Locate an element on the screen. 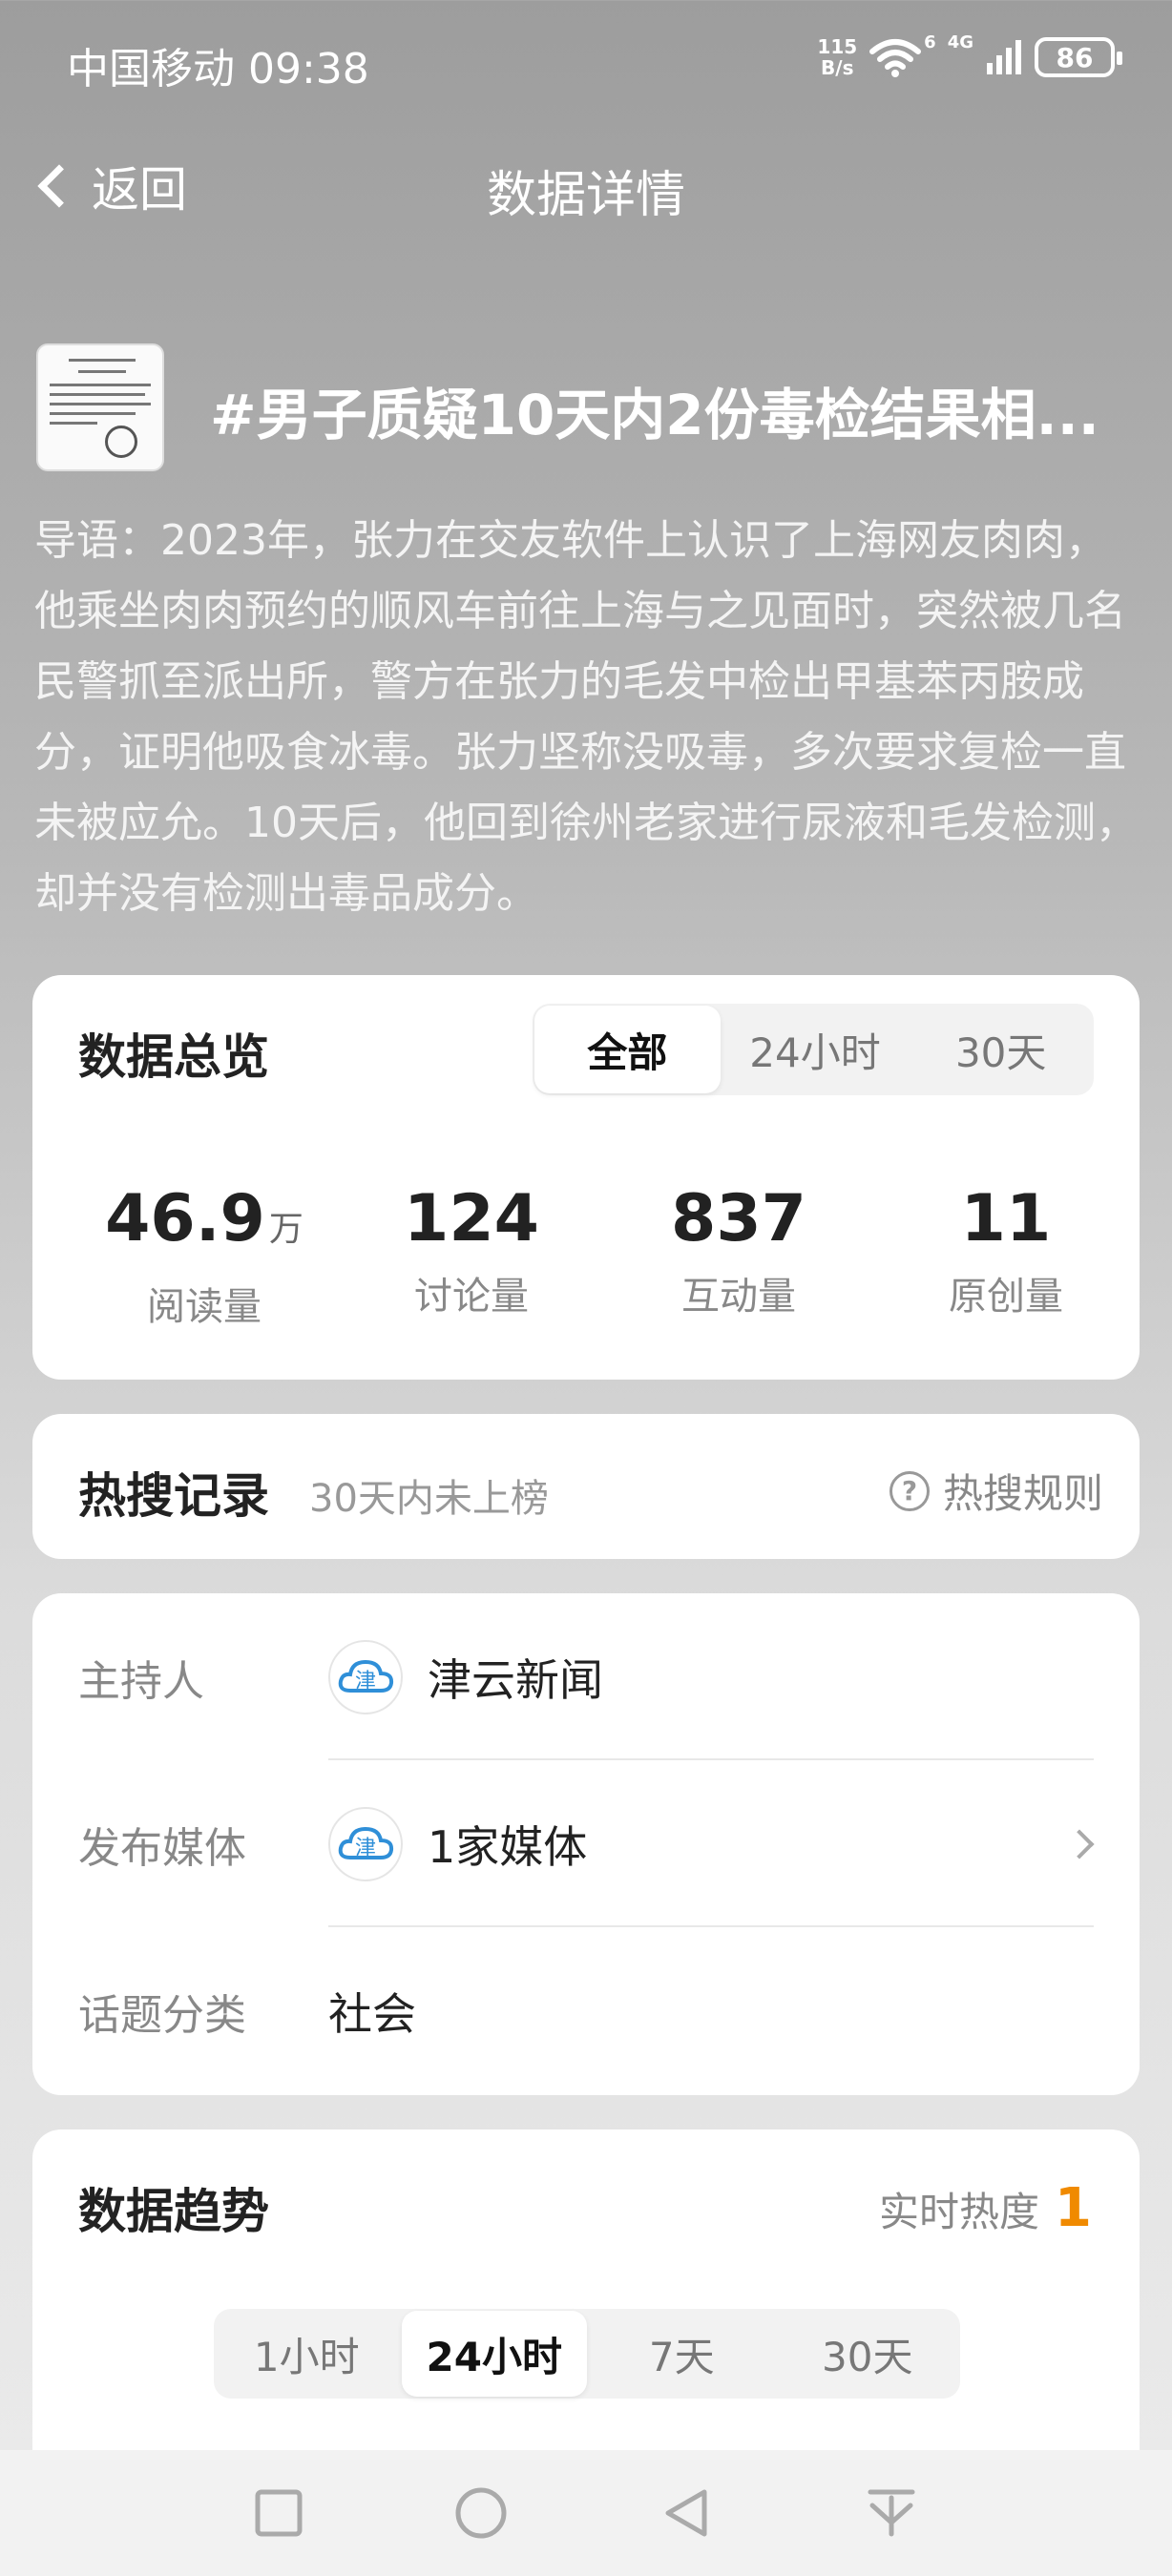 This screenshot has width=1172, height=2576. home-circle-icon is located at coordinates (481, 2513).